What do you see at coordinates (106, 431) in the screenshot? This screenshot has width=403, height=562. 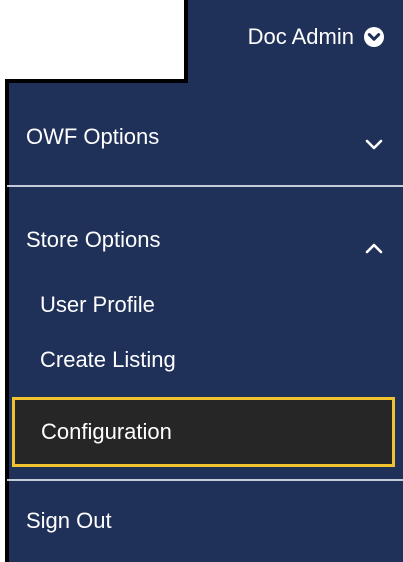 I see `menu-item-label: Configuration` at bounding box center [106, 431].